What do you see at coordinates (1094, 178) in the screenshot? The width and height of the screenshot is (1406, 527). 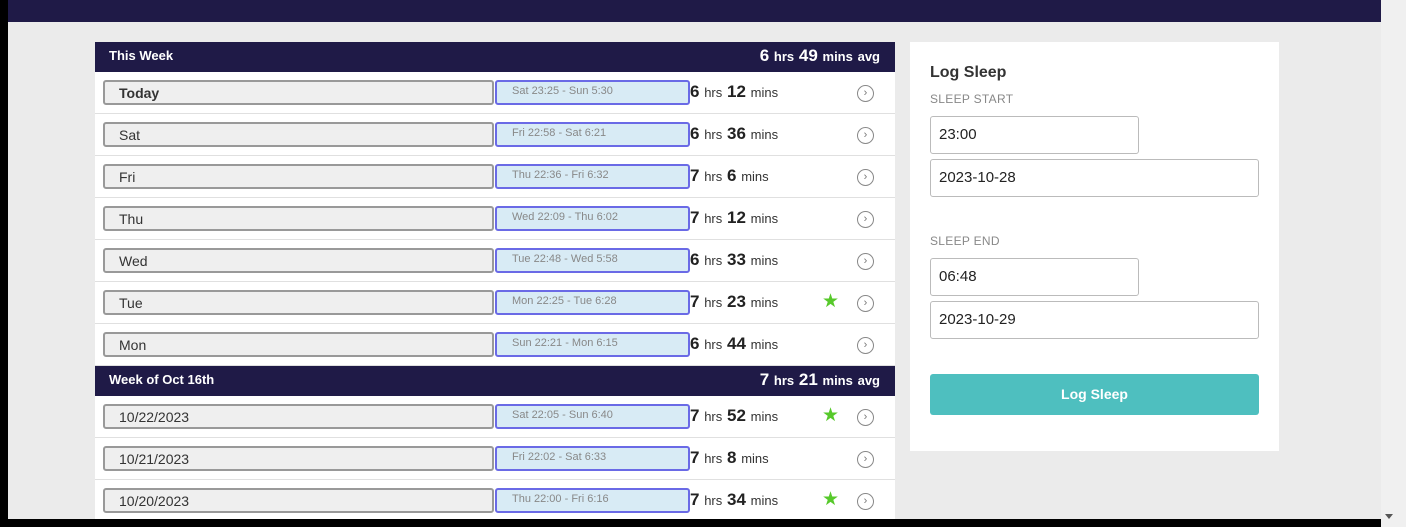 I see `sleep-start-date-input: 2023-10-28` at bounding box center [1094, 178].